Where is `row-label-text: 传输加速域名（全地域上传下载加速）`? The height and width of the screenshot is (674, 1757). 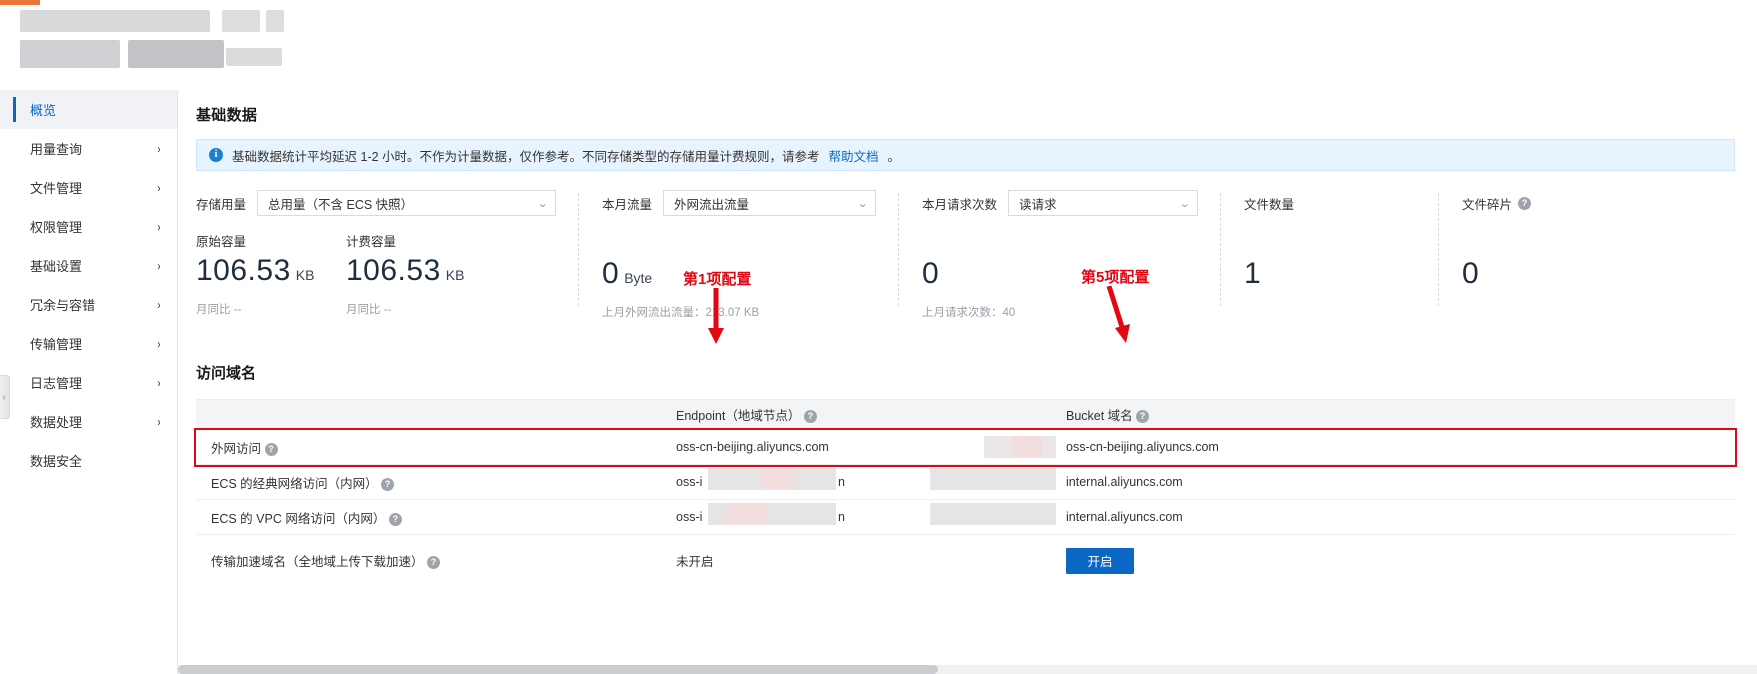
row-label-text: 传输加速域名（全地域上传下载加速） is located at coordinates (317, 562).